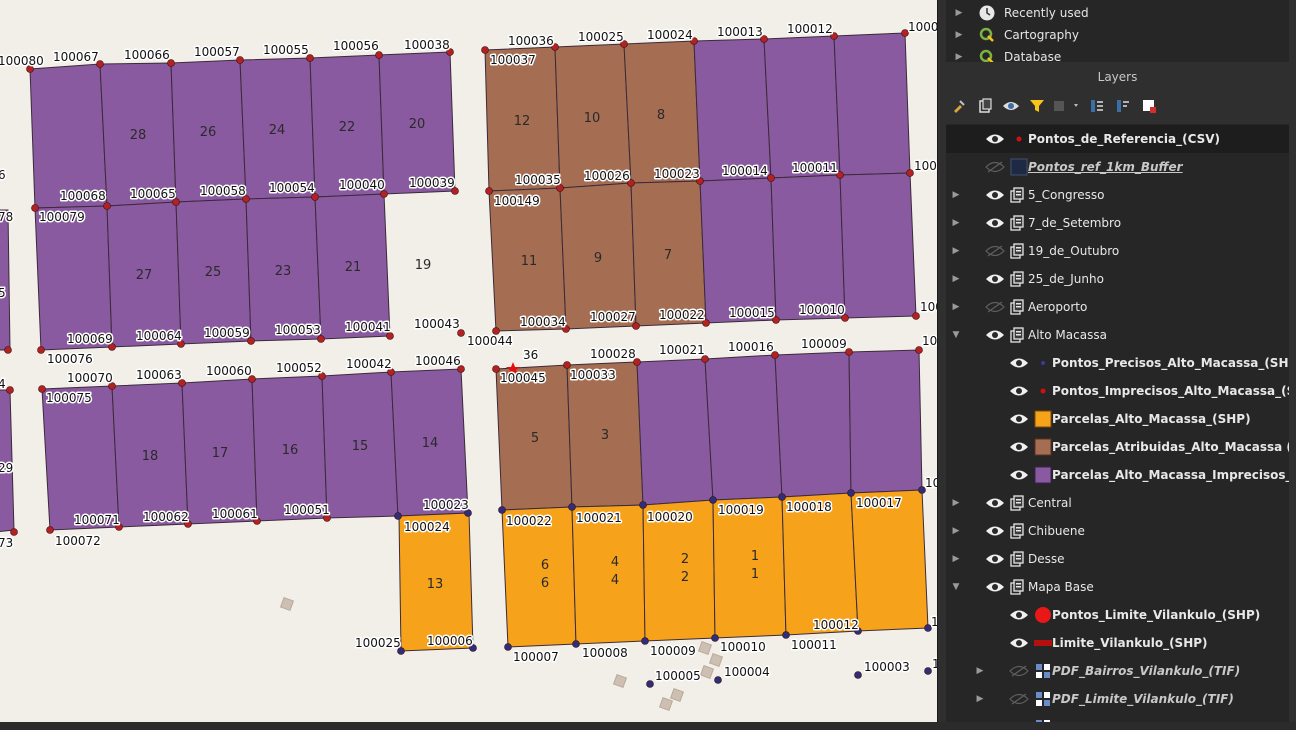 The width and height of the screenshot is (1296, 730). Describe the element at coordinates (1117, 503) in the screenshot. I see `layer-group-central: ▶ Central` at that location.